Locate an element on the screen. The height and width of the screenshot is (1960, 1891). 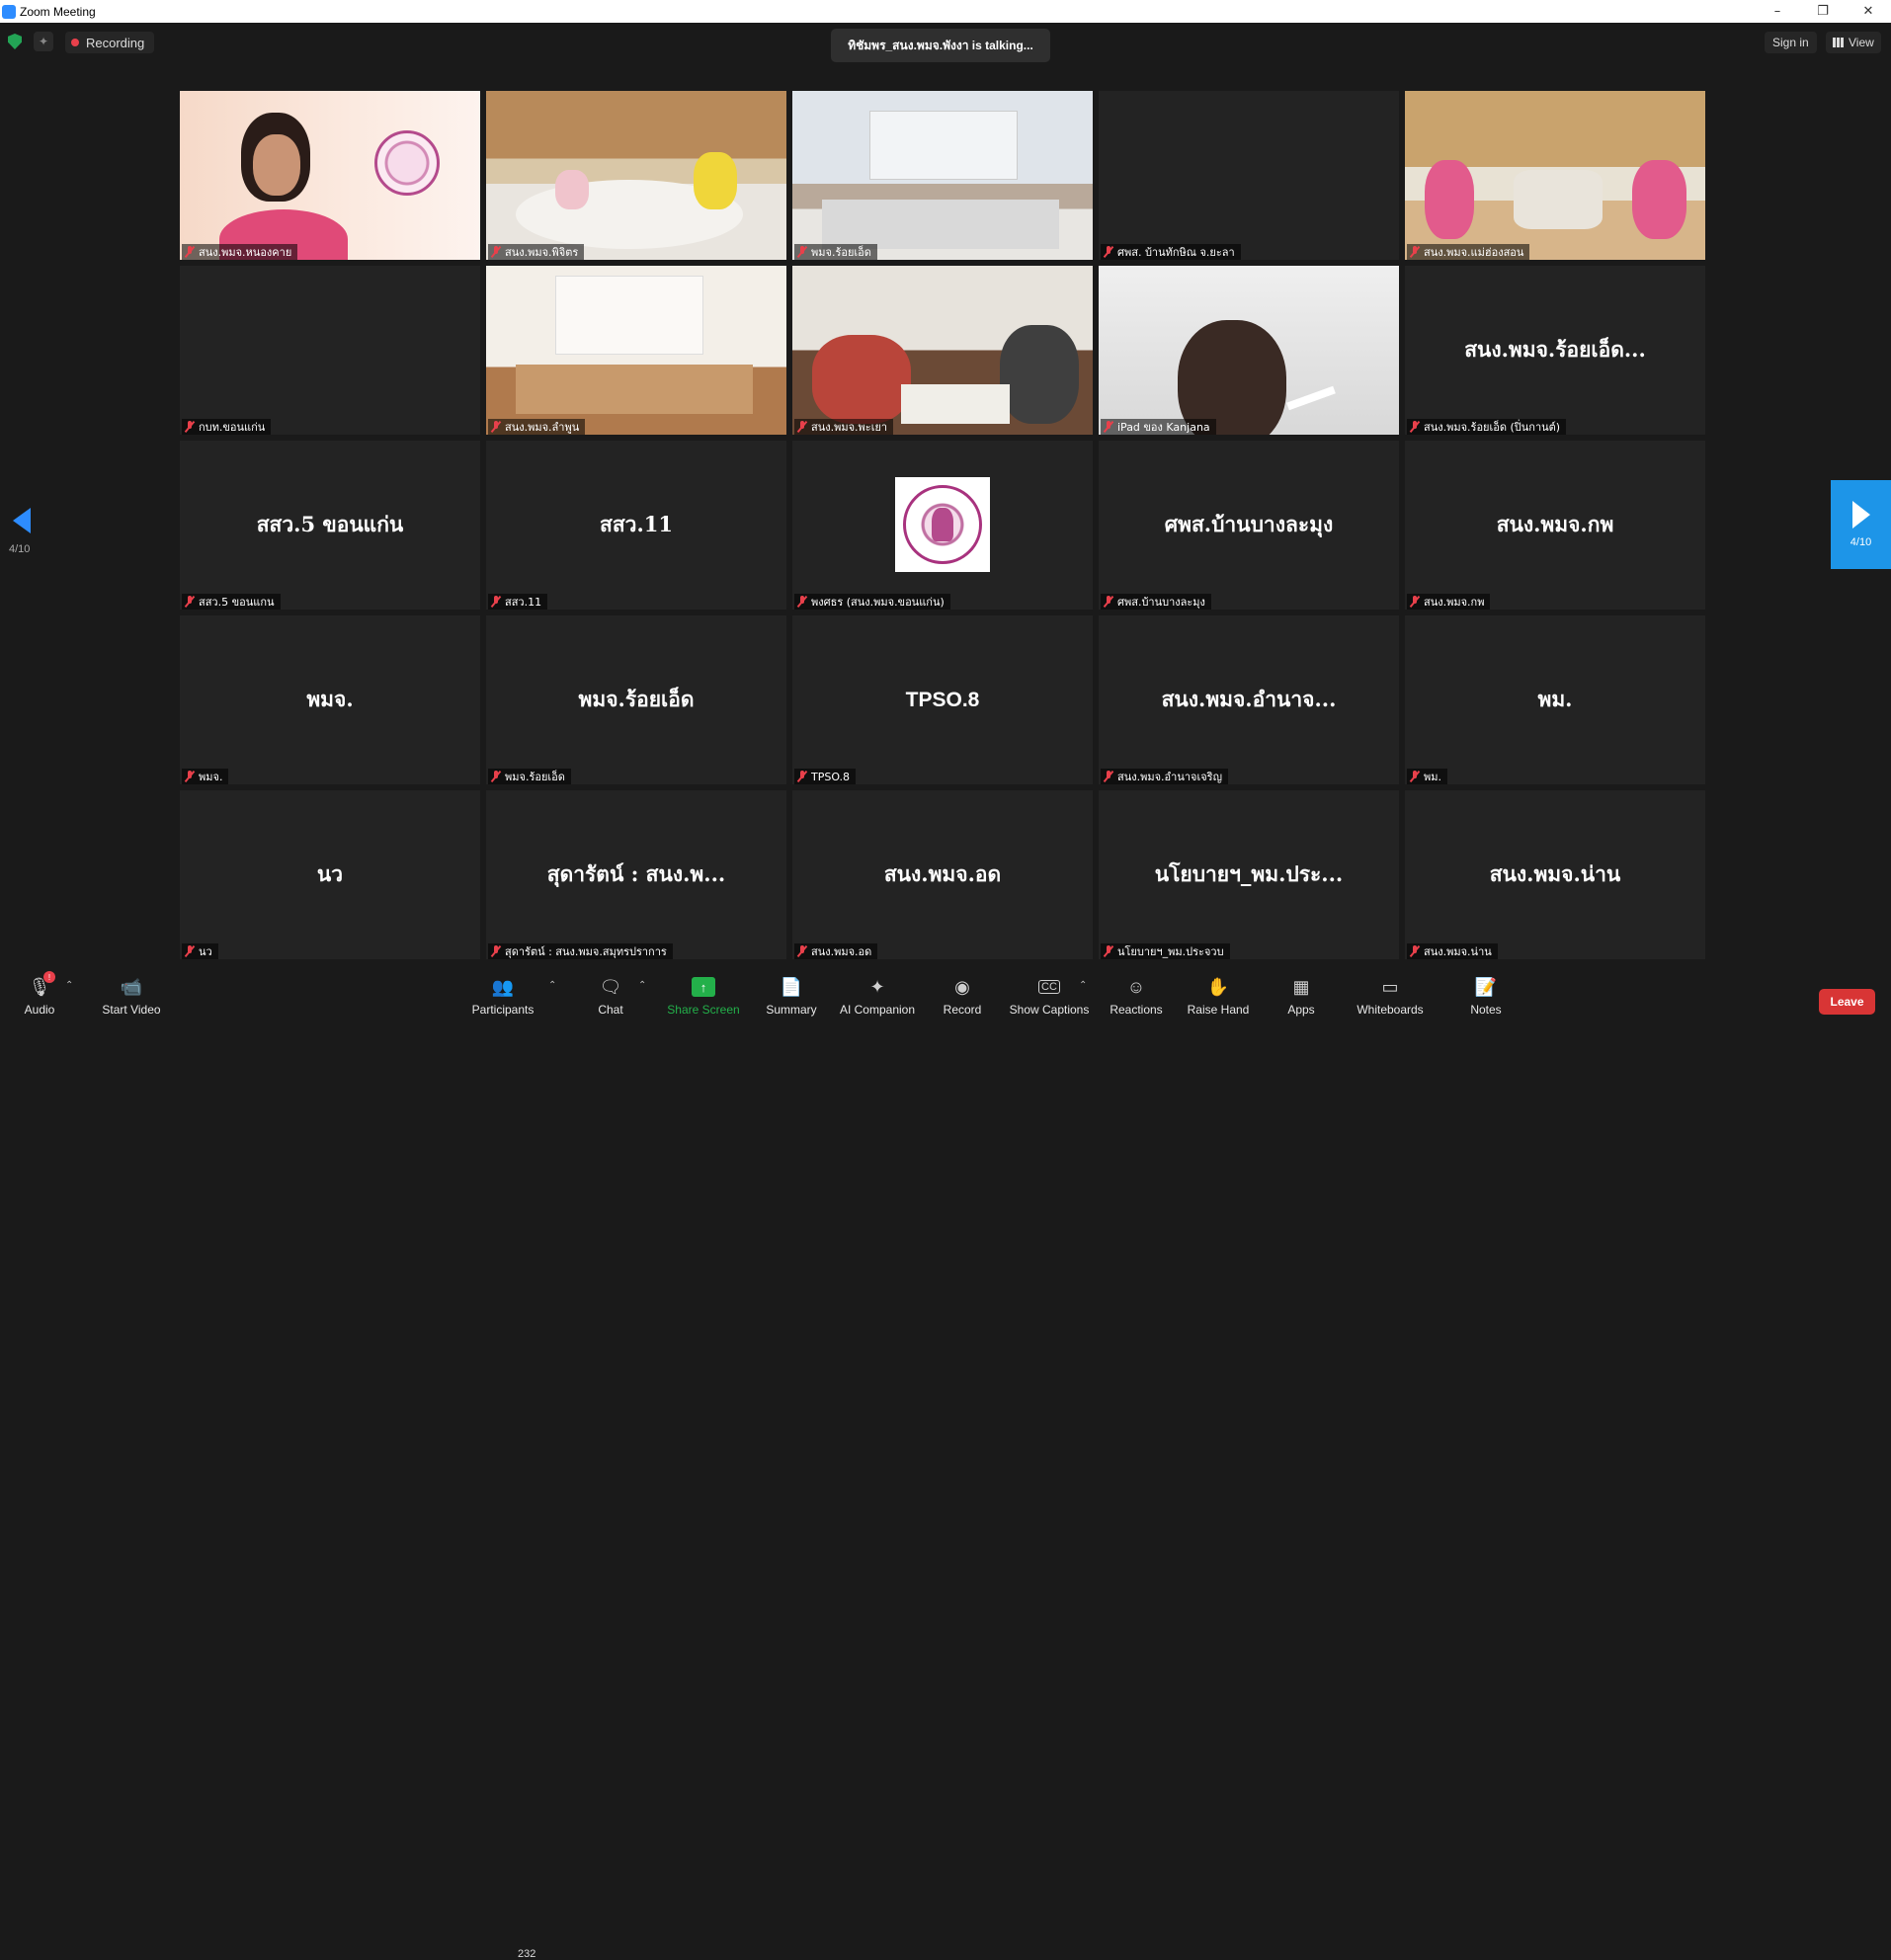
whiteboard-icon: ▭ is located at coordinates (1390, 986).